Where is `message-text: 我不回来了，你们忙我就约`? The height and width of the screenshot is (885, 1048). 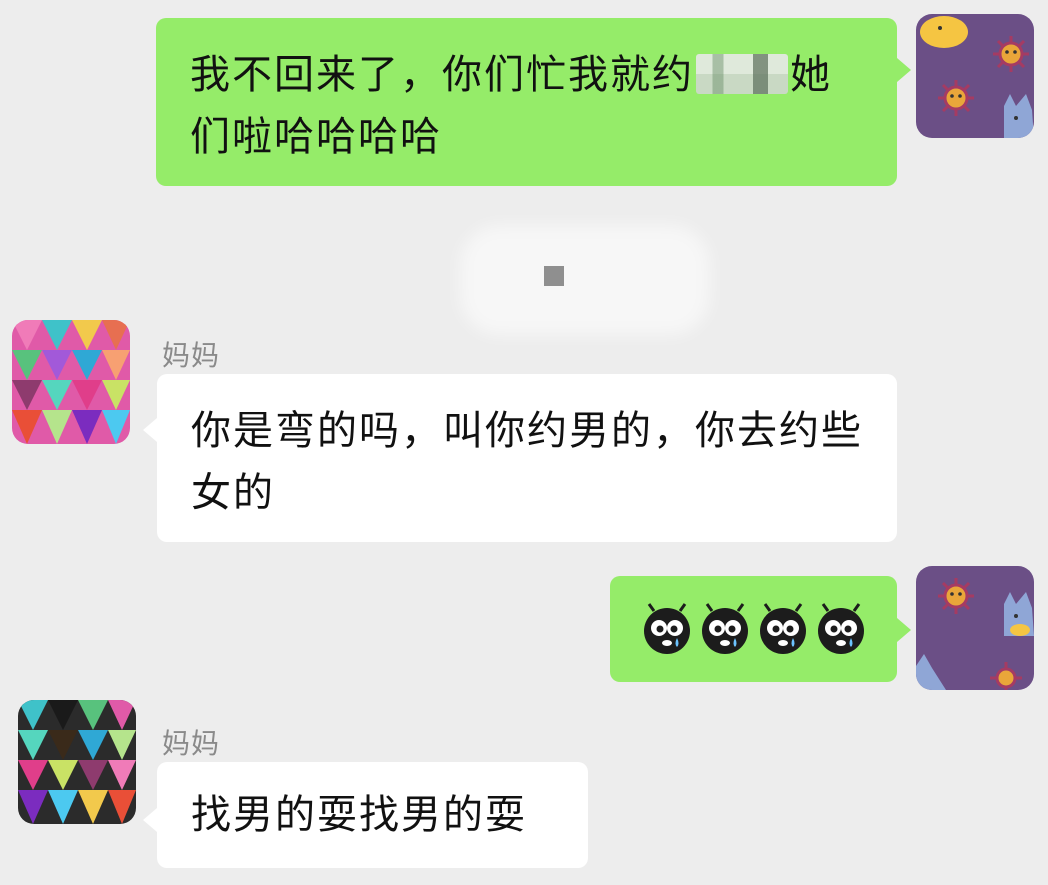 message-text: 我不回来了，你们忙我就约 is located at coordinates (442, 75).